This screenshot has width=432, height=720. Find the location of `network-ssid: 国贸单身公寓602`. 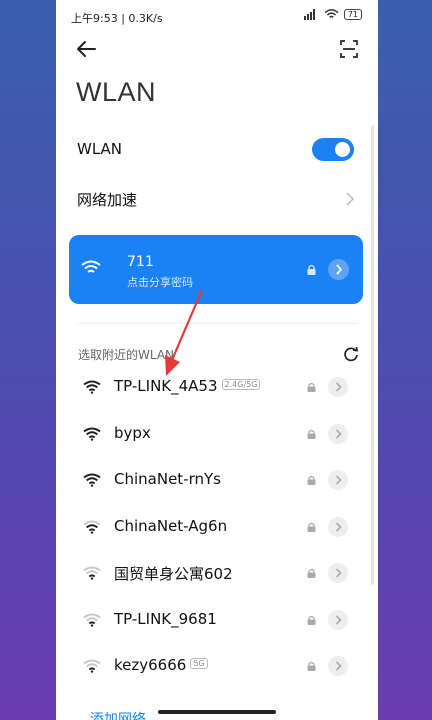

network-ssid: 国贸单身公寓602 is located at coordinates (173, 574).